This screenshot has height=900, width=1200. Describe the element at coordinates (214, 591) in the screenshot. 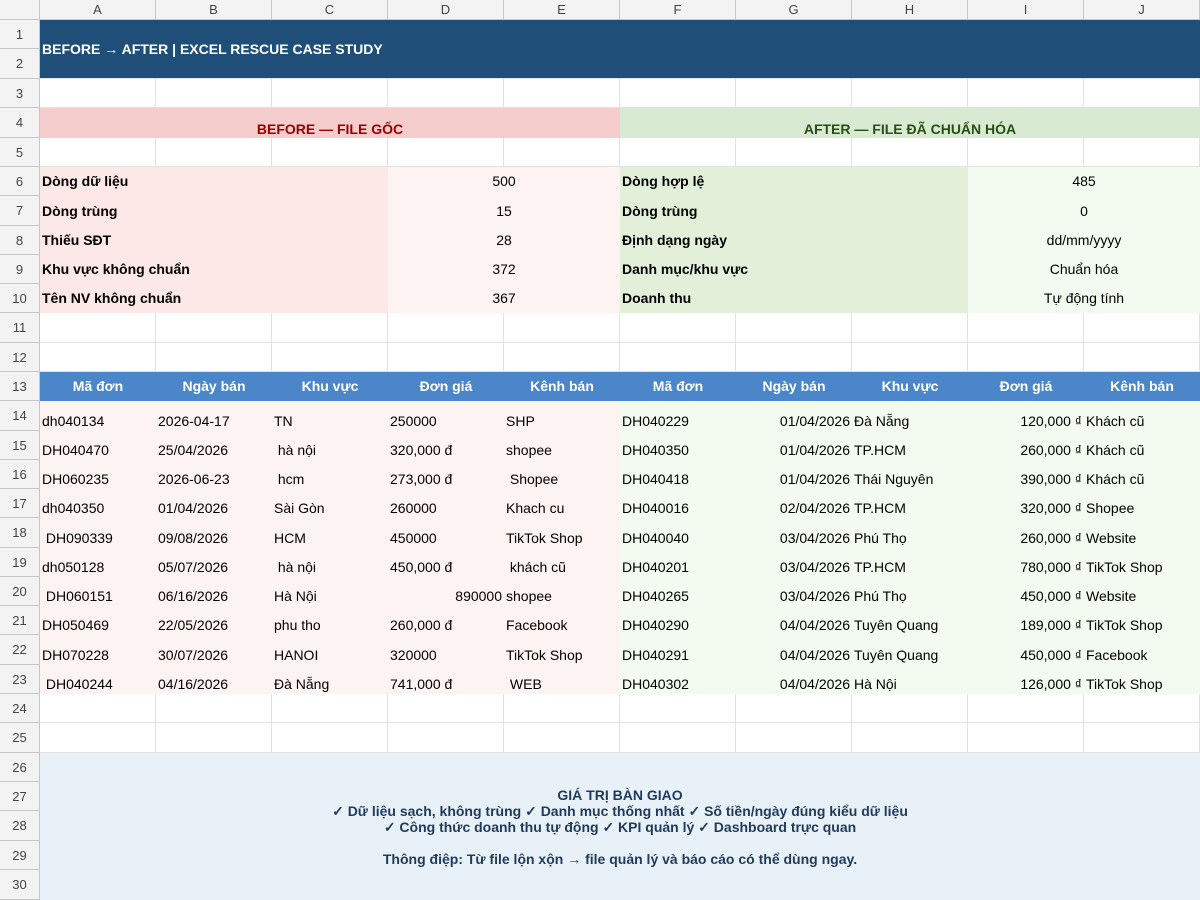

I see `before-table-cell: 06/16/2026` at that location.